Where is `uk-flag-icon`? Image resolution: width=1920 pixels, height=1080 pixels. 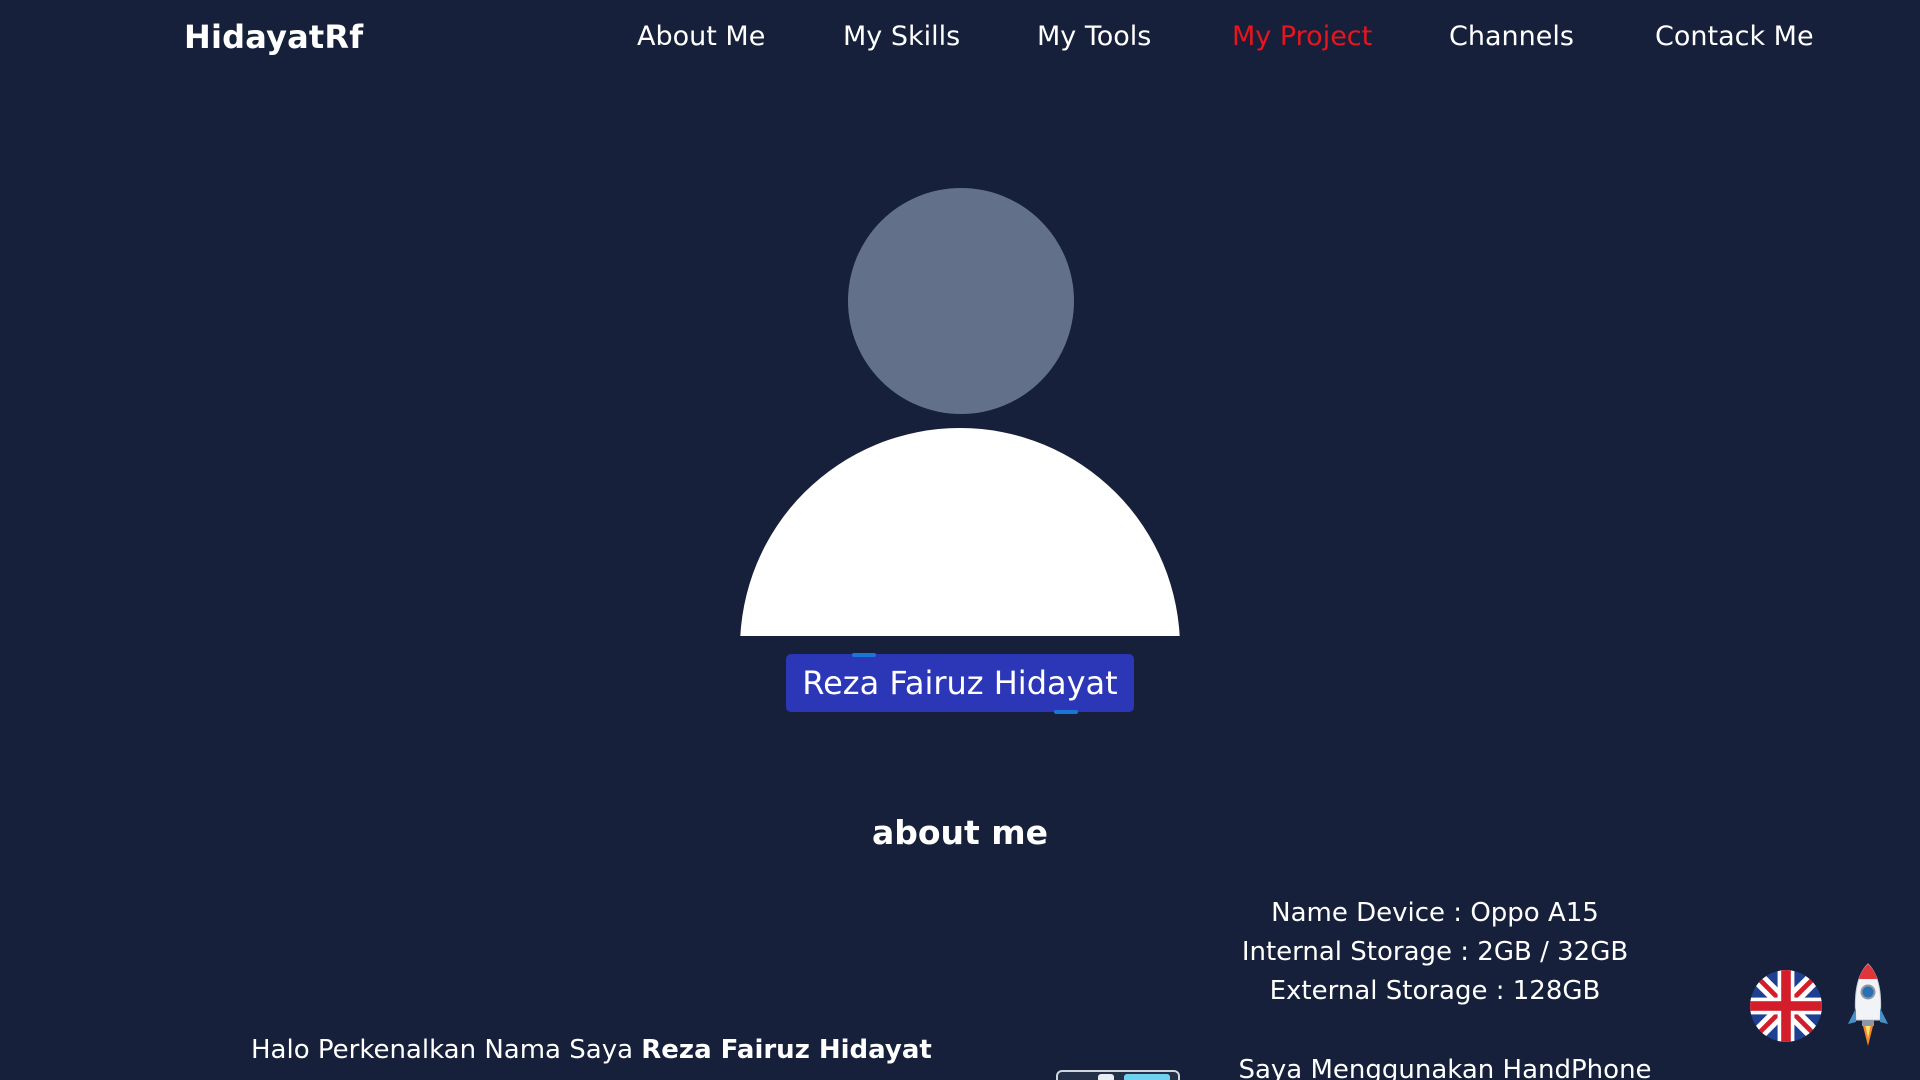
uk-flag-icon is located at coordinates (1786, 1006).